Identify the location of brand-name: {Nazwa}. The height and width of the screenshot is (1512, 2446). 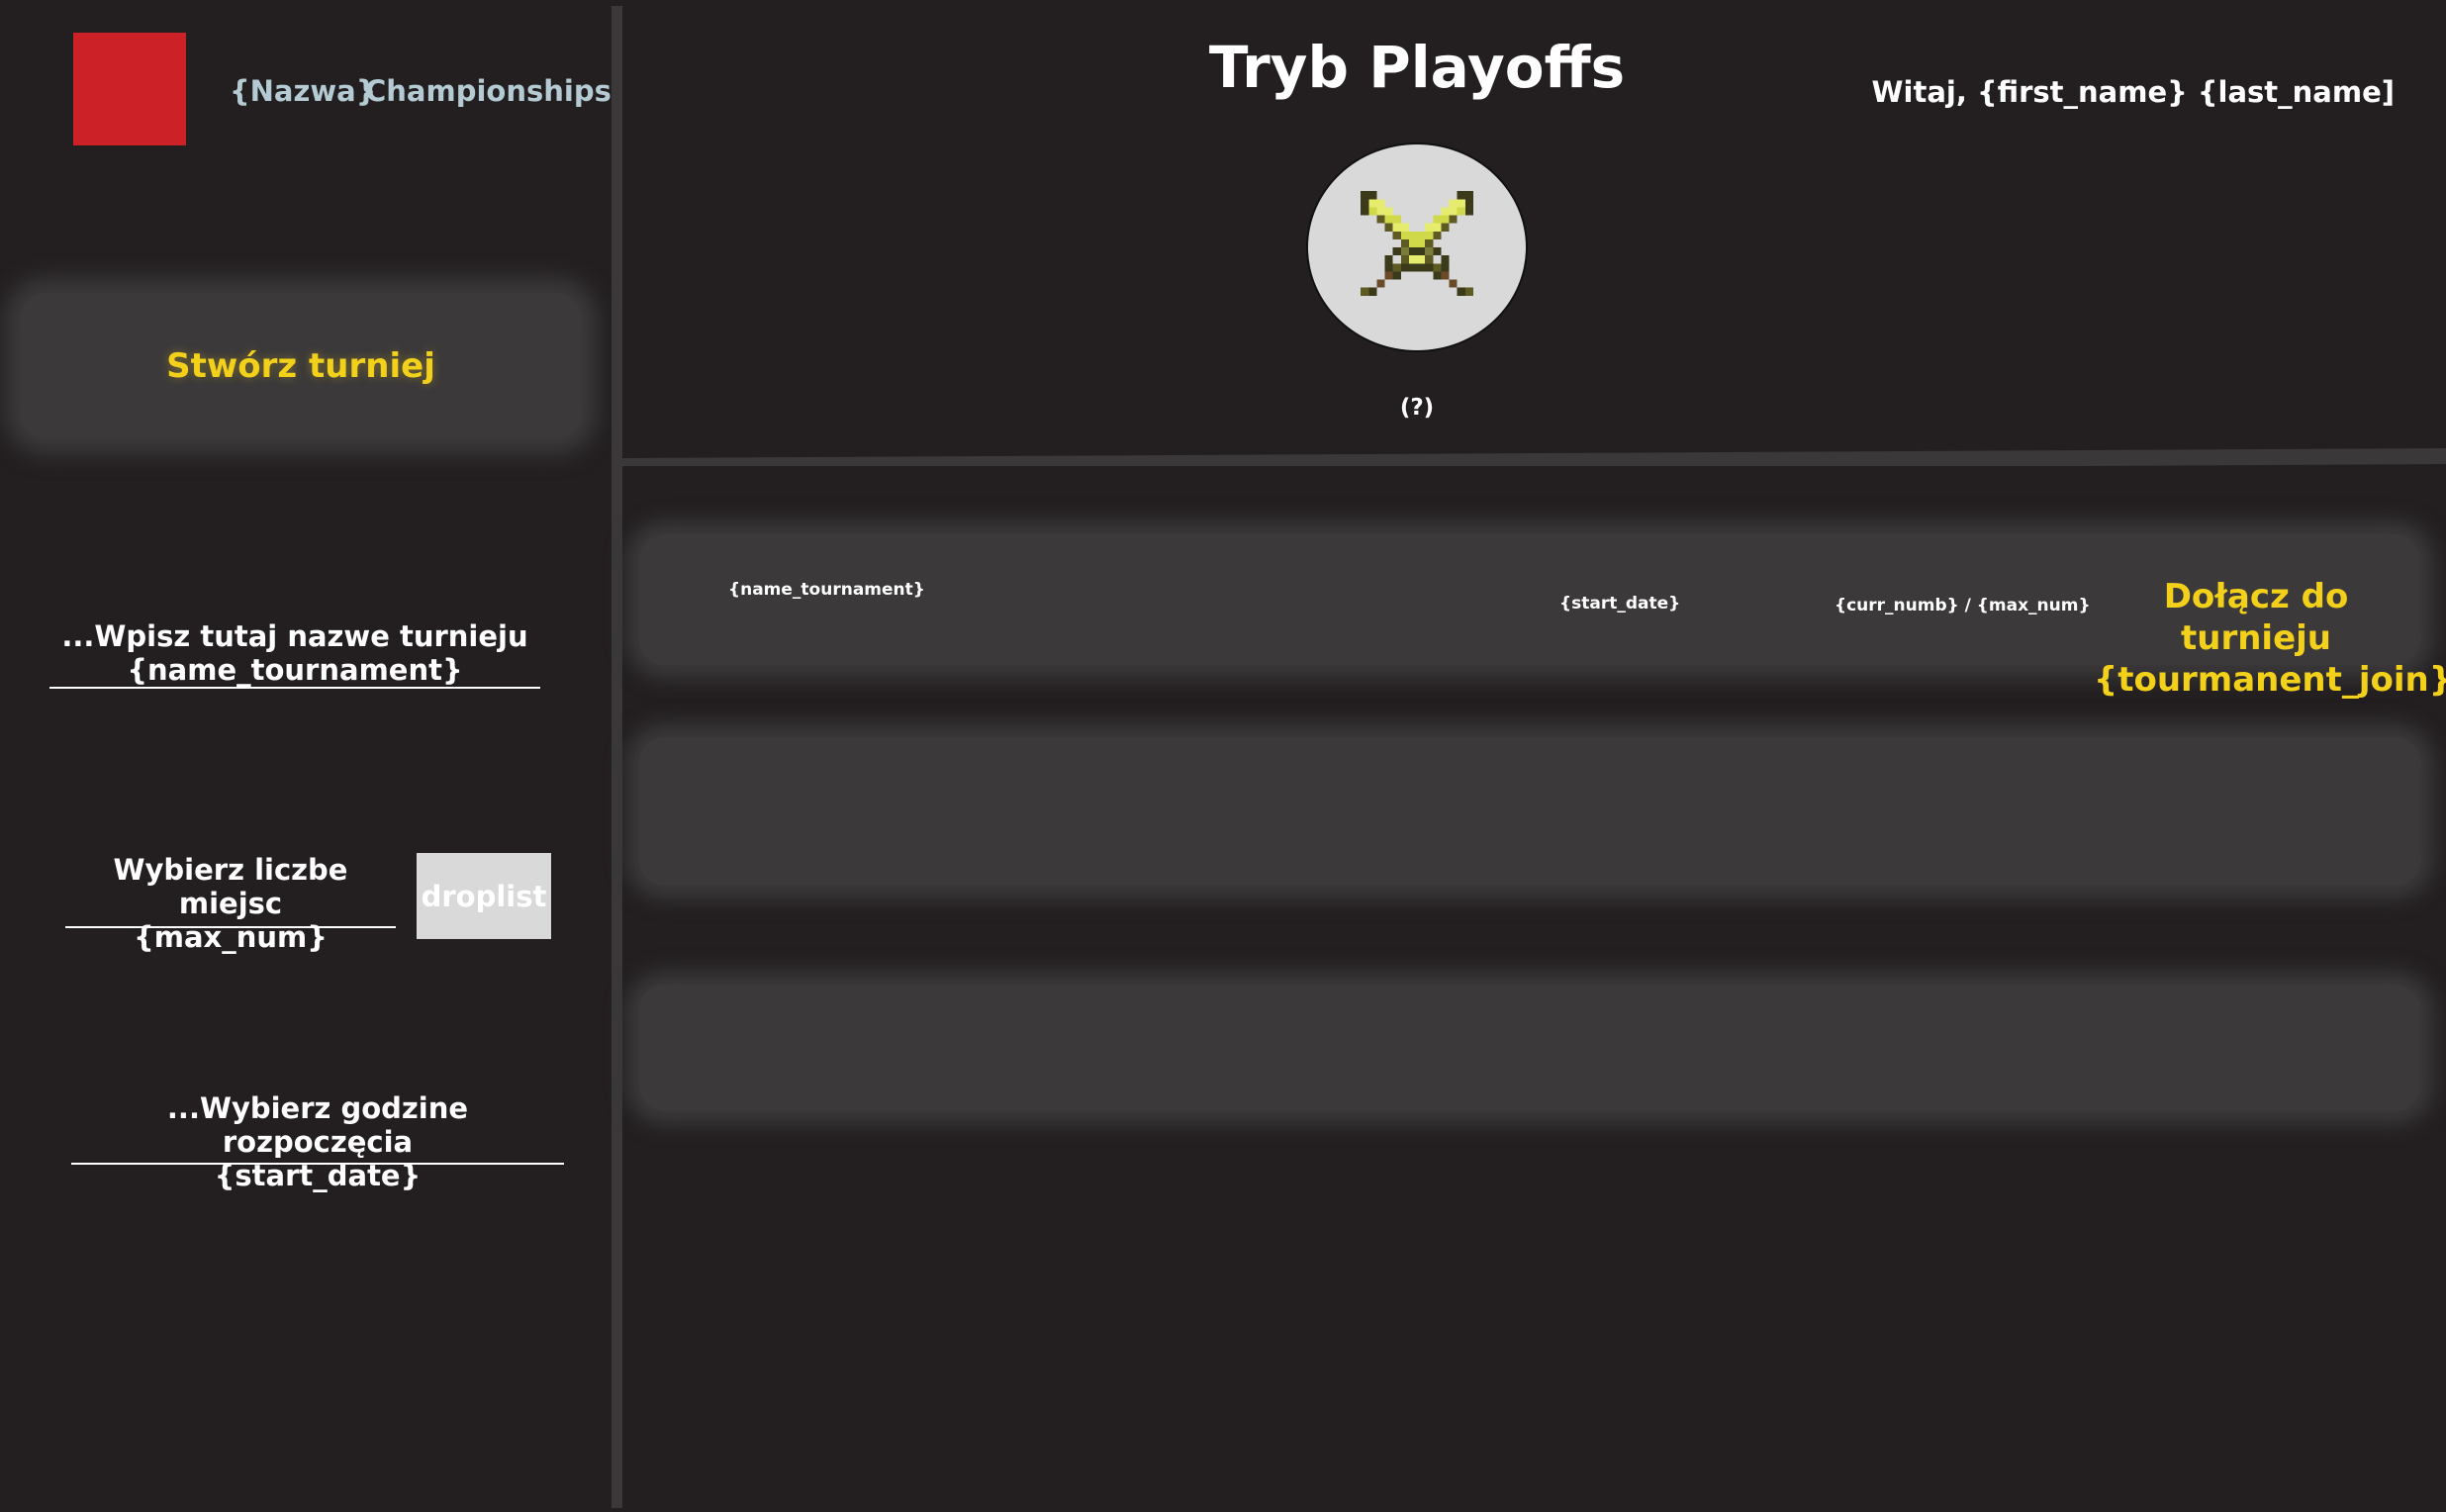
(303, 91).